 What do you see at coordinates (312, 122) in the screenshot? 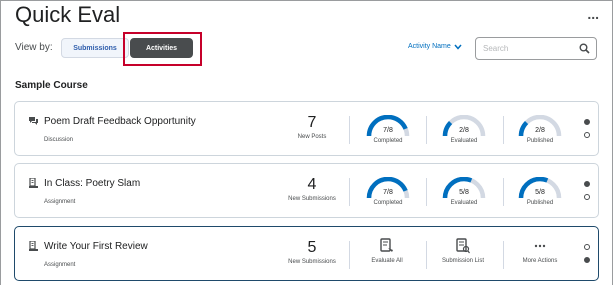
I see `new-count-value: 7` at bounding box center [312, 122].